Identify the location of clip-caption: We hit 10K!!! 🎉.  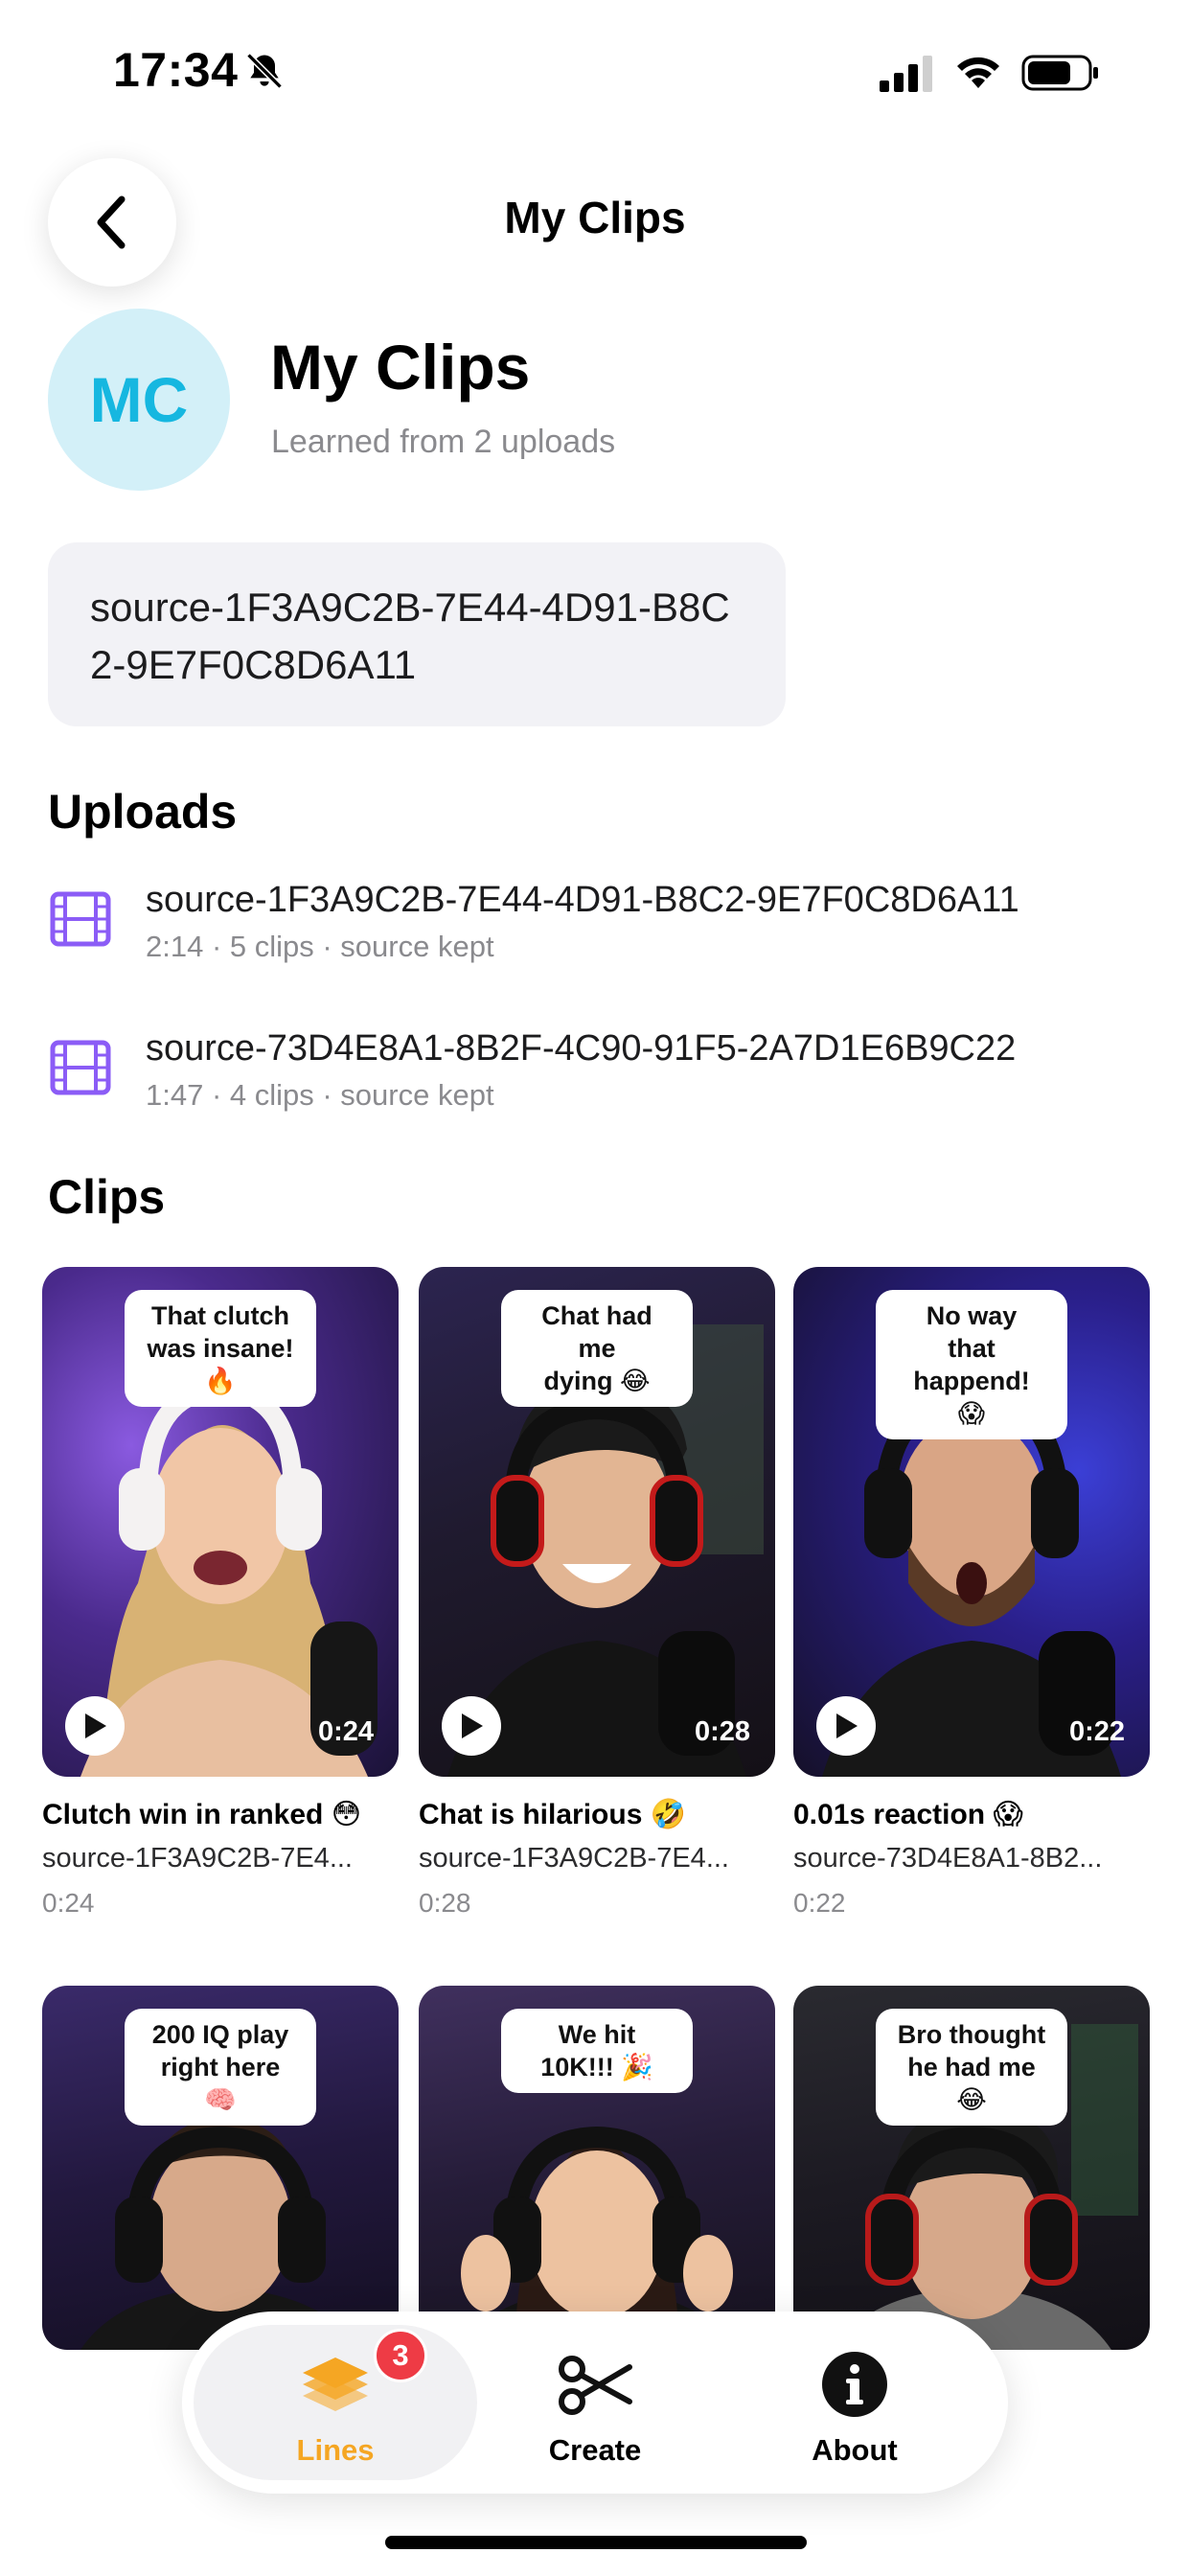
(597, 2051).